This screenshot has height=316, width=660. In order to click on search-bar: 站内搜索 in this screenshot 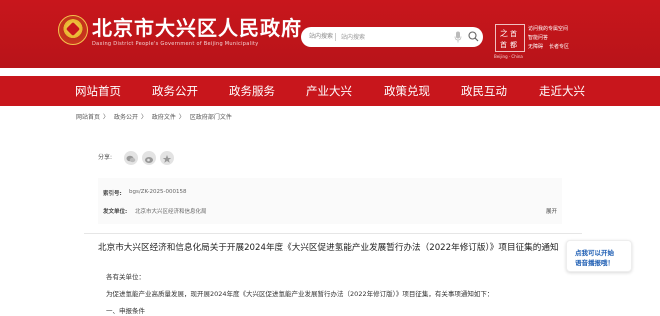, I will do `click(392, 37)`.